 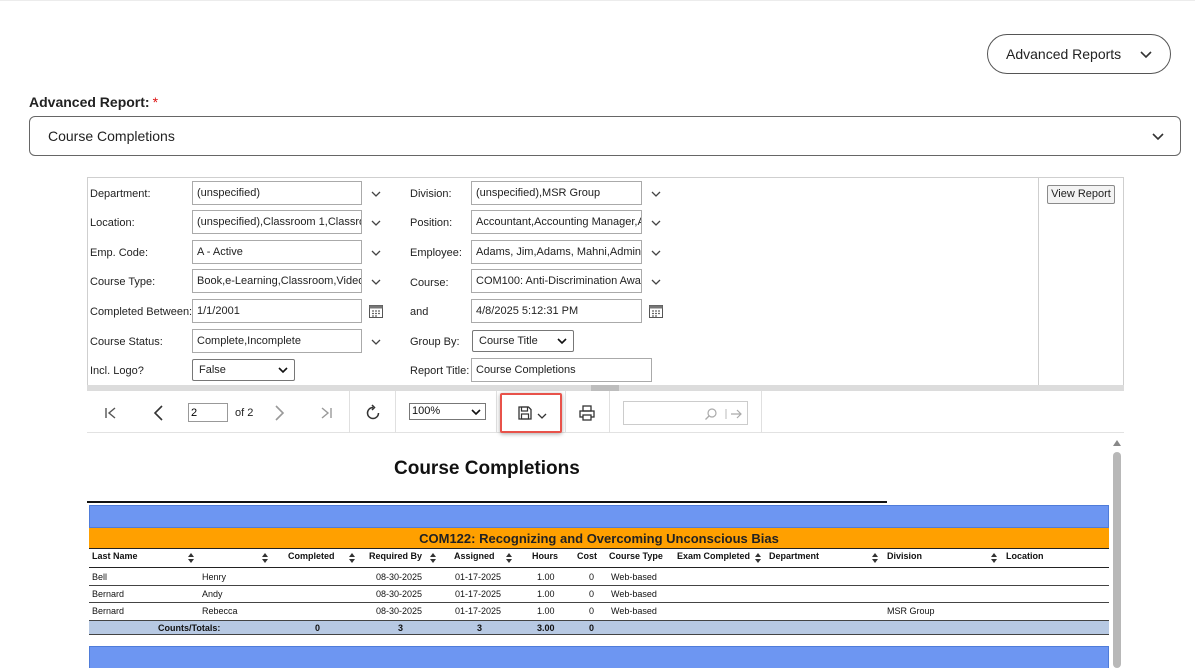 What do you see at coordinates (474, 556) in the screenshot?
I see `col-assigned: Assigned` at bounding box center [474, 556].